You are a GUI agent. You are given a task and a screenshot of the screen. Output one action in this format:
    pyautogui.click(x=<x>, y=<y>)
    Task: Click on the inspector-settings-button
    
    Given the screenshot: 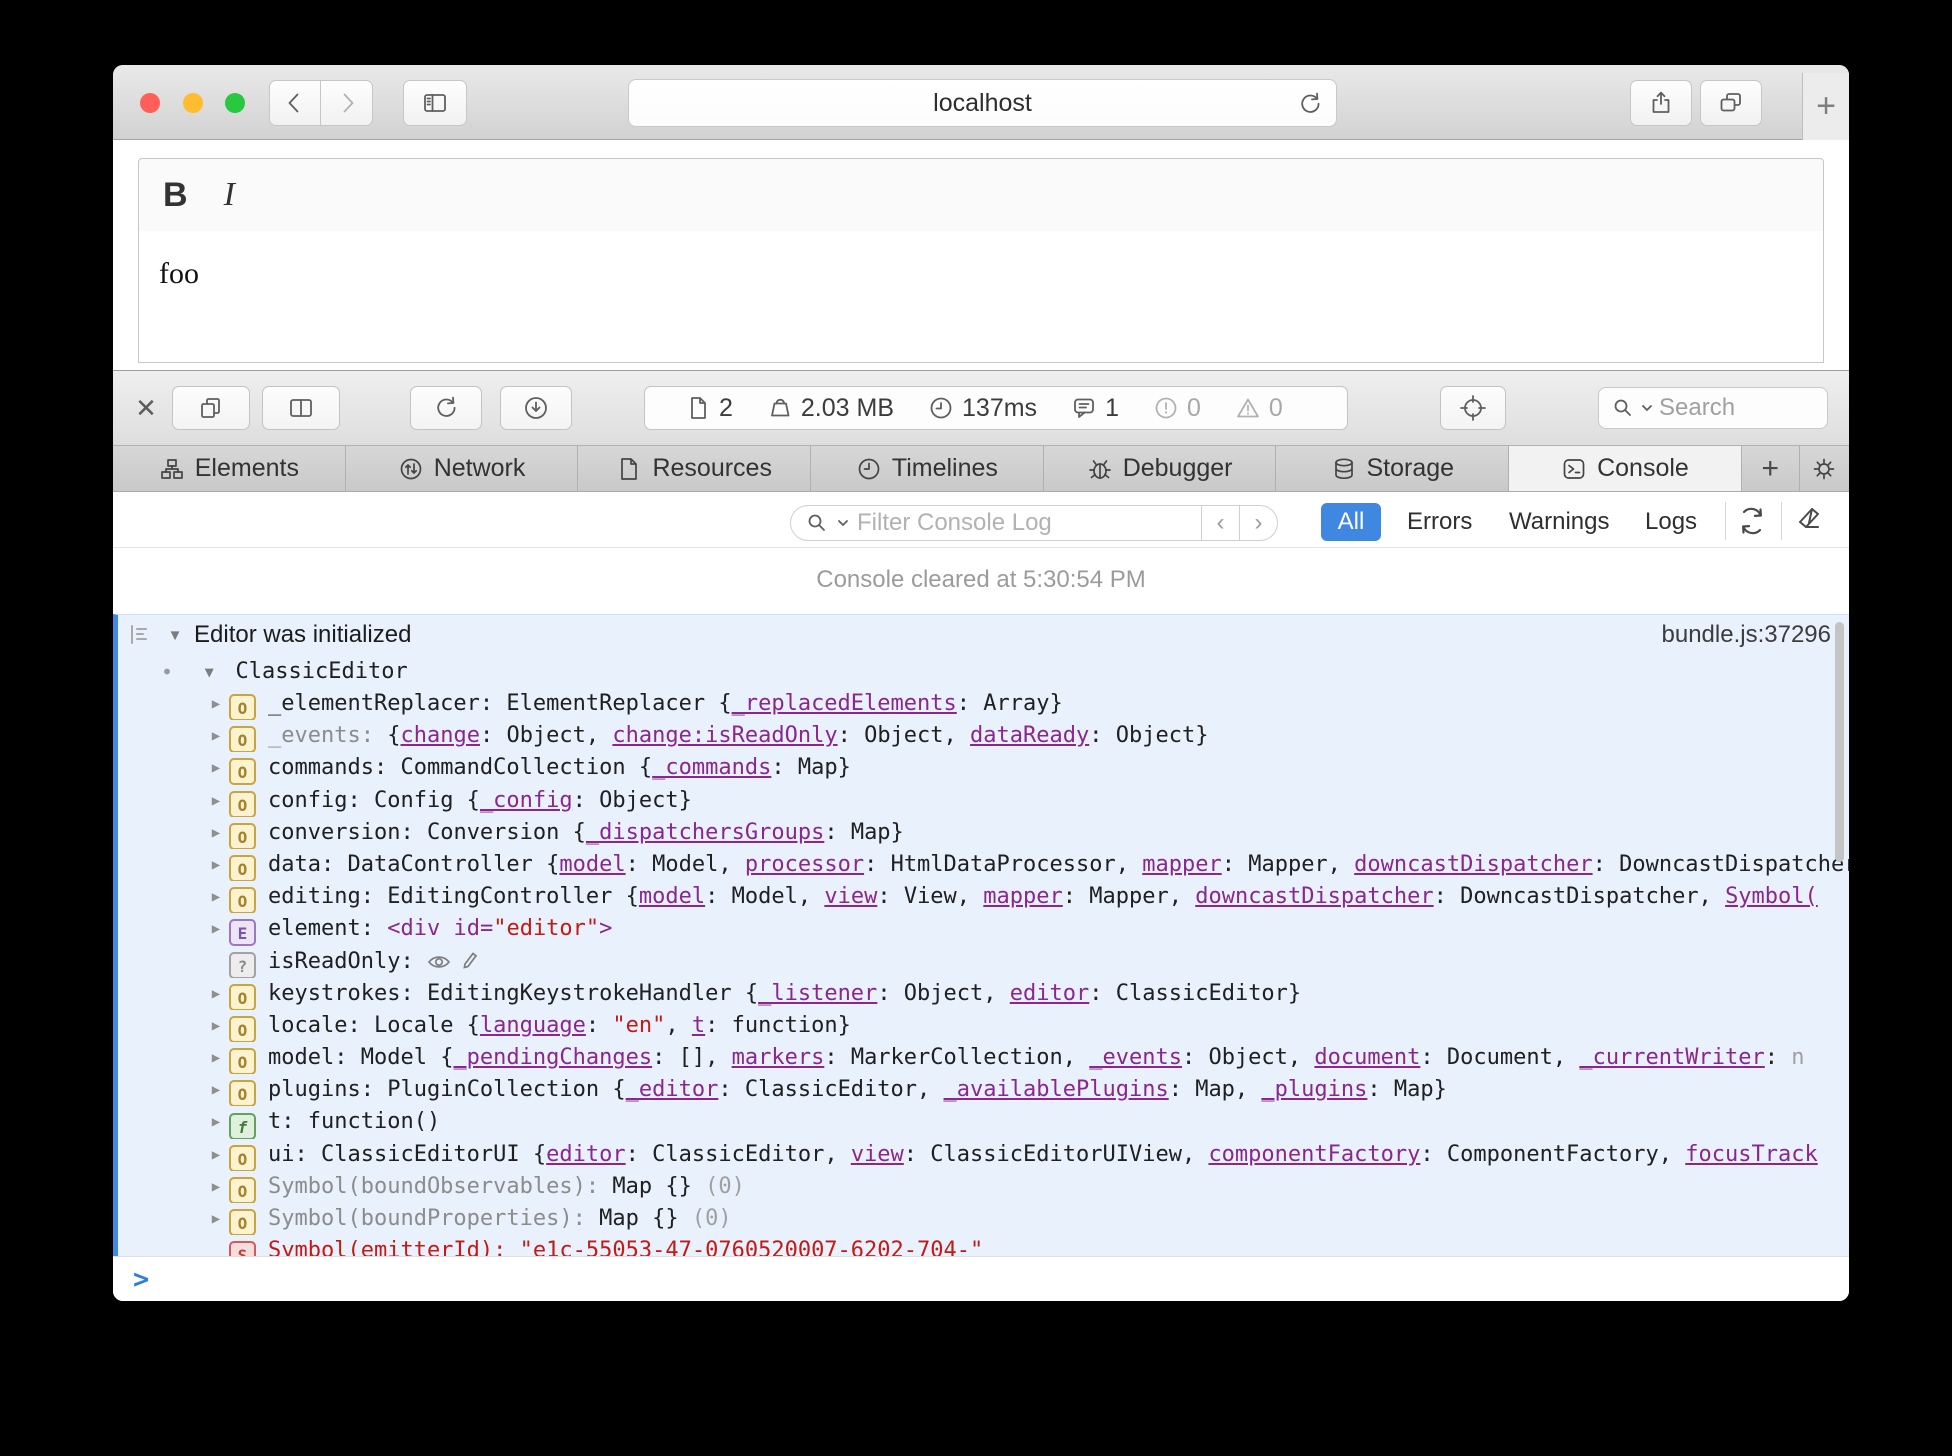 What is the action you would take?
    pyautogui.click(x=1824, y=468)
    